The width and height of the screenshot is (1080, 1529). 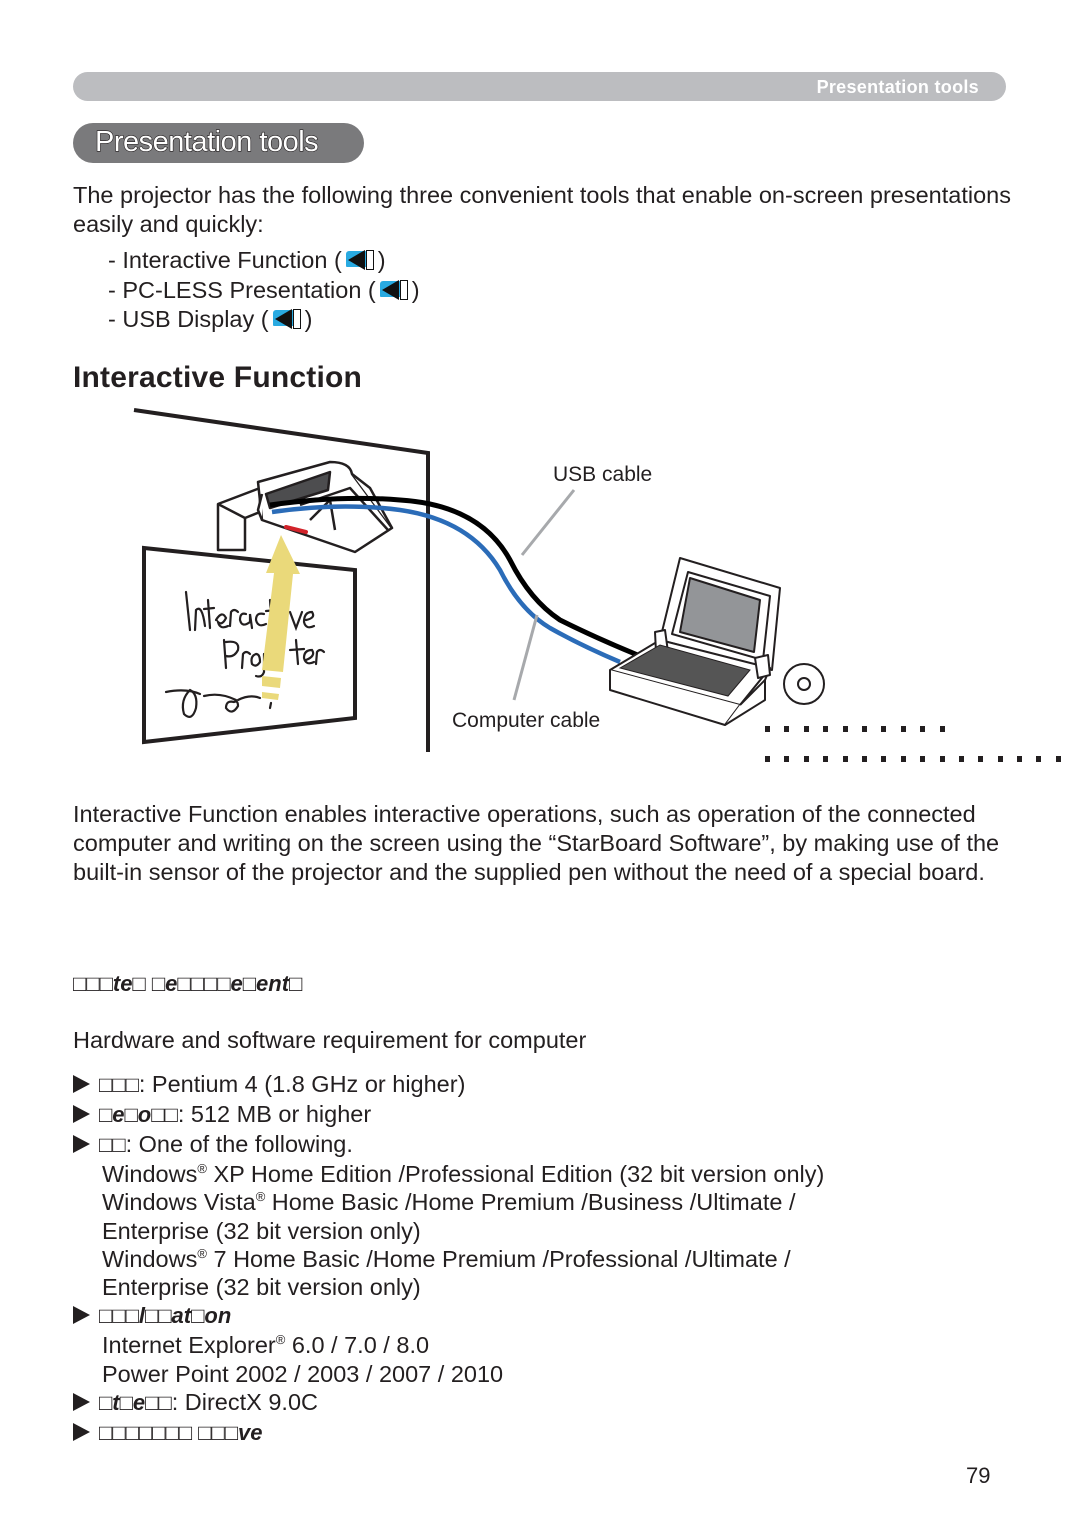 What do you see at coordinates (181, 1433) in the screenshot?
I see `requirement-key: □□□□□□□ □□□ve` at bounding box center [181, 1433].